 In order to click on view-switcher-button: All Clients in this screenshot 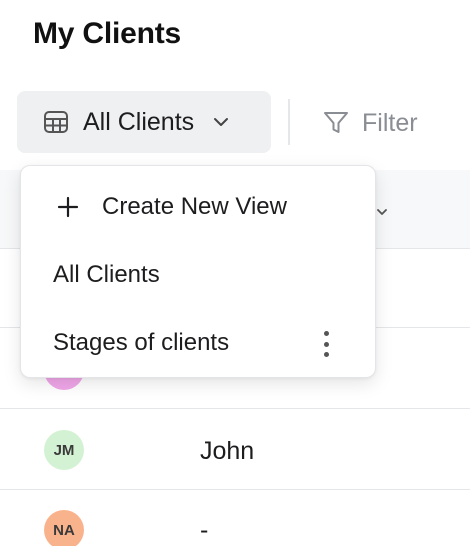, I will do `click(144, 122)`.